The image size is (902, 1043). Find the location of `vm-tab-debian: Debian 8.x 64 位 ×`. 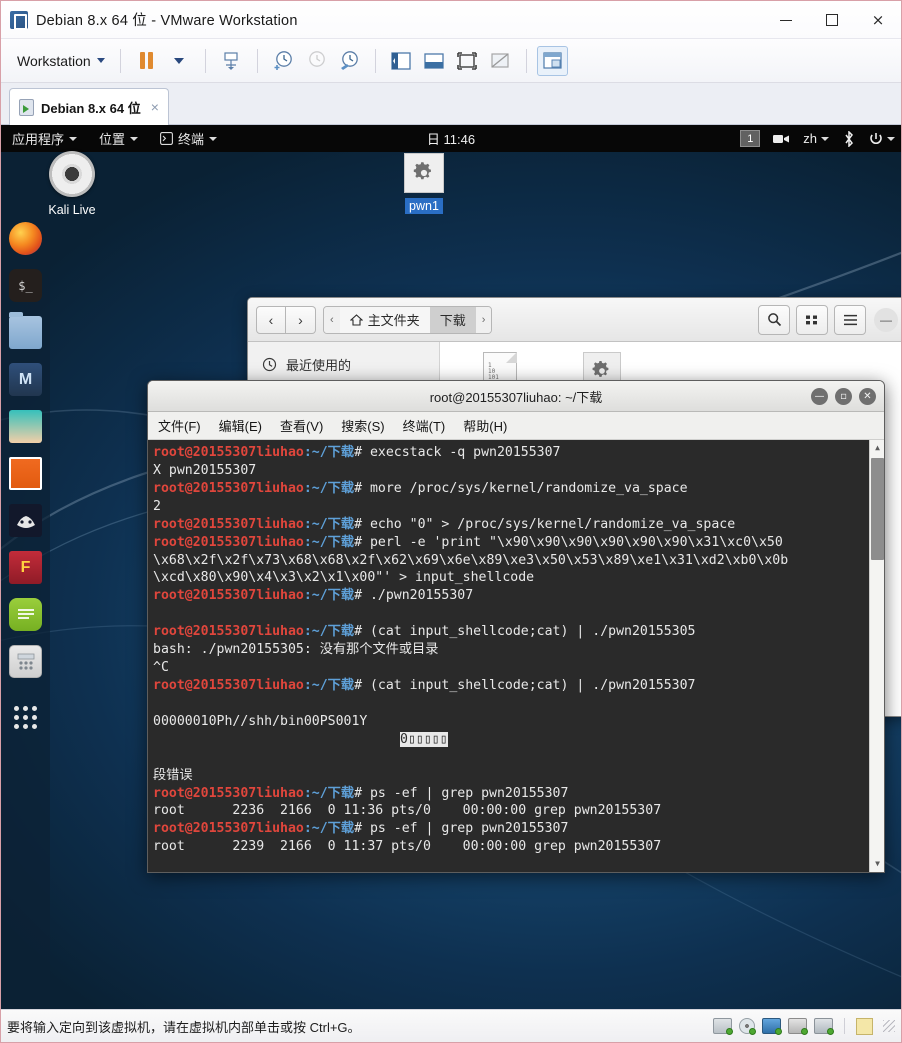

vm-tab-debian: Debian 8.x 64 位 × is located at coordinates (89, 106).